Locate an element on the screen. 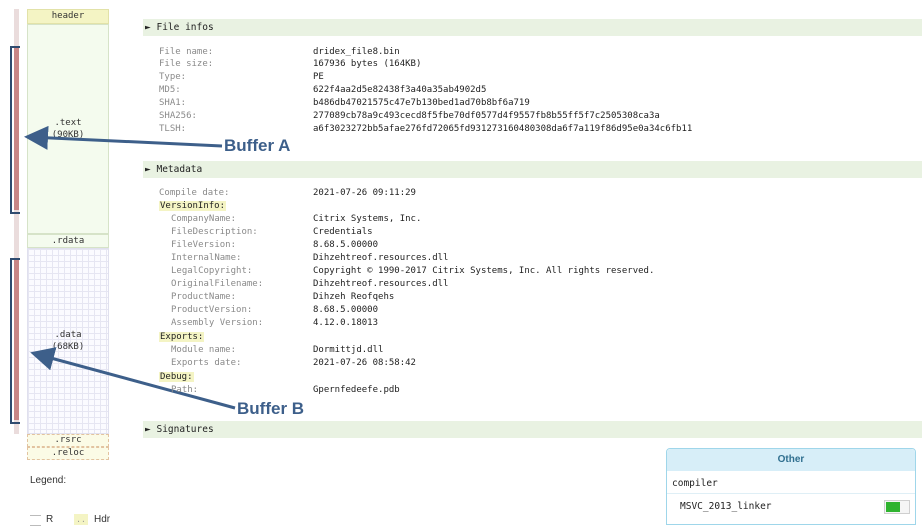 The image size is (922, 526). type-value: PE is located at coordinates (318, 77).